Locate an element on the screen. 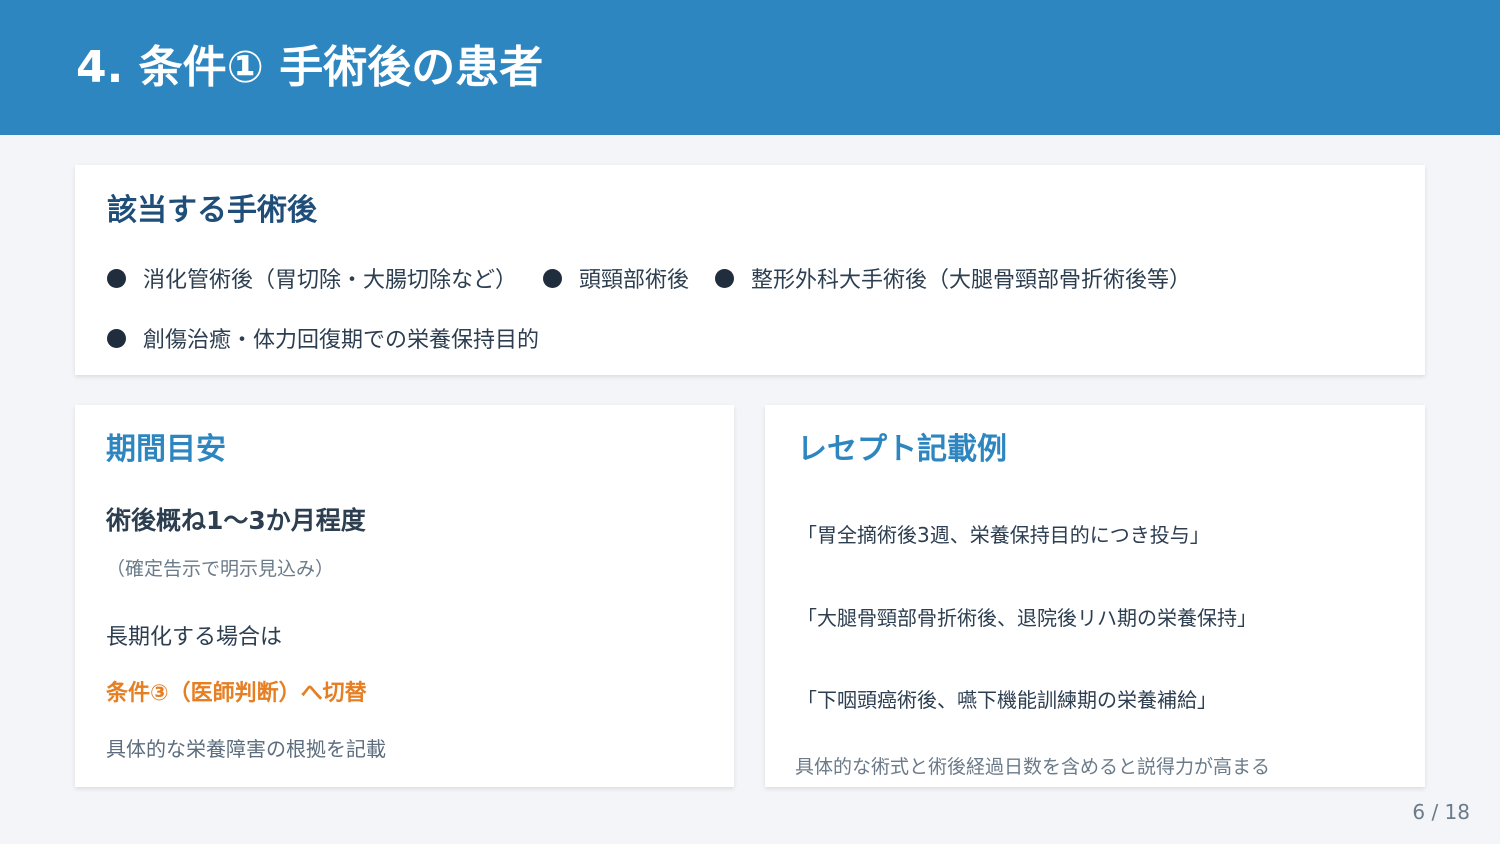 This screenshot has width=1500, height=844. receipt-card-title: レセプト記載例 is located at coordinates (902, 449).